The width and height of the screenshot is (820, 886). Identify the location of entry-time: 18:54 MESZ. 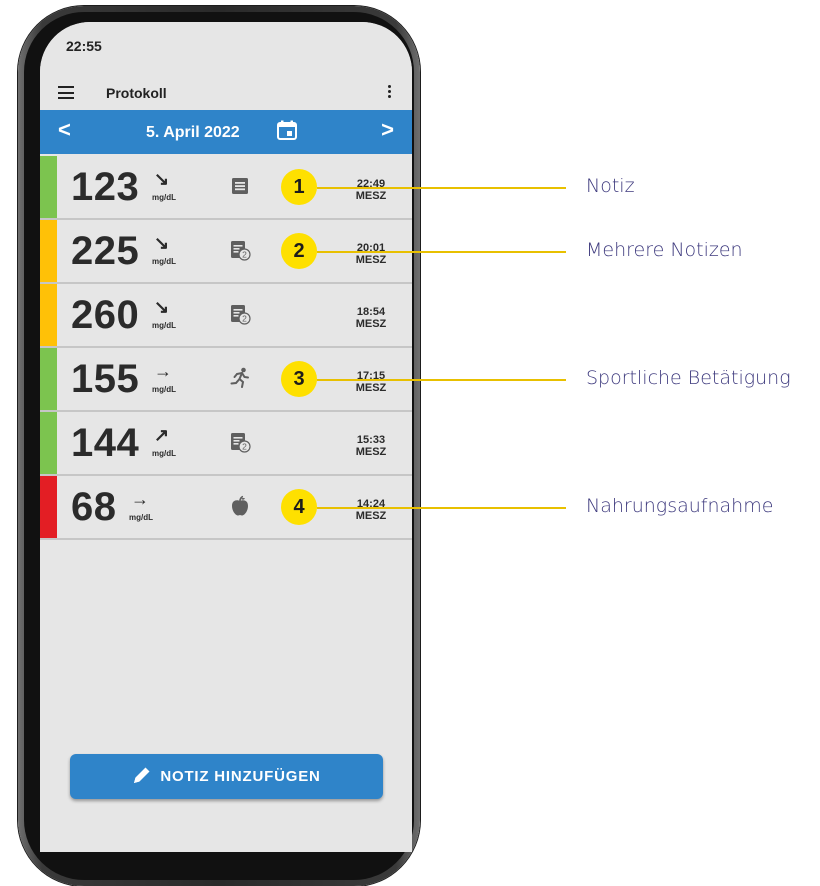
(371, 318).